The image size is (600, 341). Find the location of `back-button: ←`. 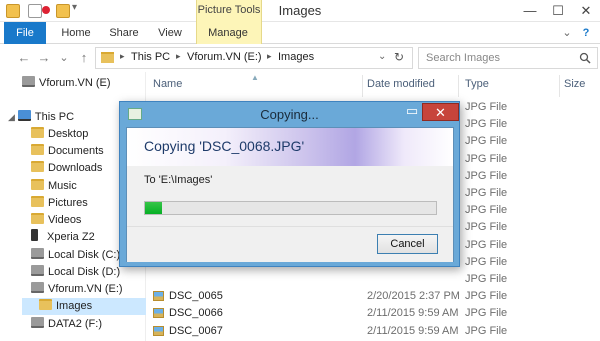

back-button: ← is located at coordinates (24, 58).